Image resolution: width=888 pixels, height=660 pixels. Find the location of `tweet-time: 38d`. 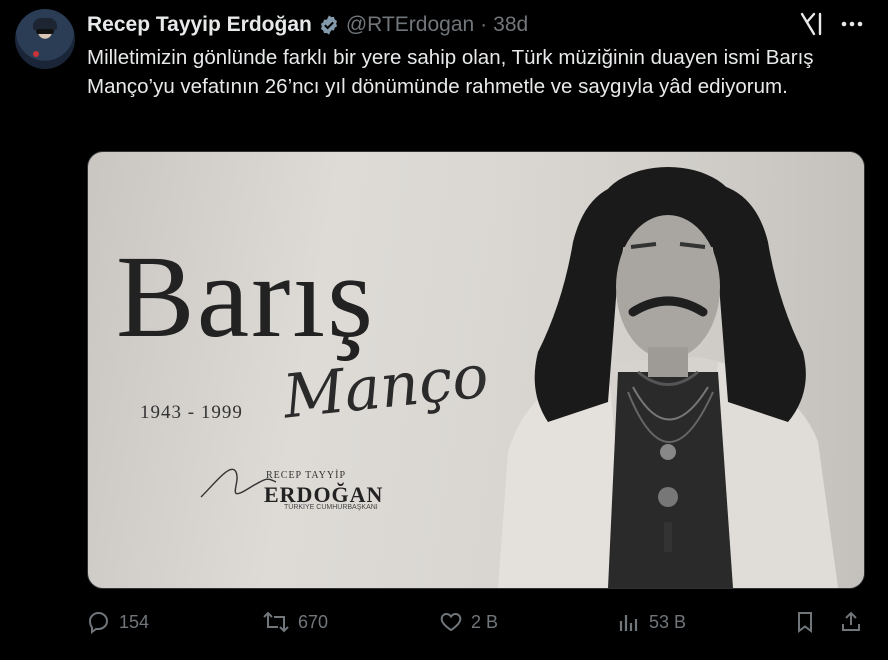

tweet-time: 38d is located at coordinates (510, 25).